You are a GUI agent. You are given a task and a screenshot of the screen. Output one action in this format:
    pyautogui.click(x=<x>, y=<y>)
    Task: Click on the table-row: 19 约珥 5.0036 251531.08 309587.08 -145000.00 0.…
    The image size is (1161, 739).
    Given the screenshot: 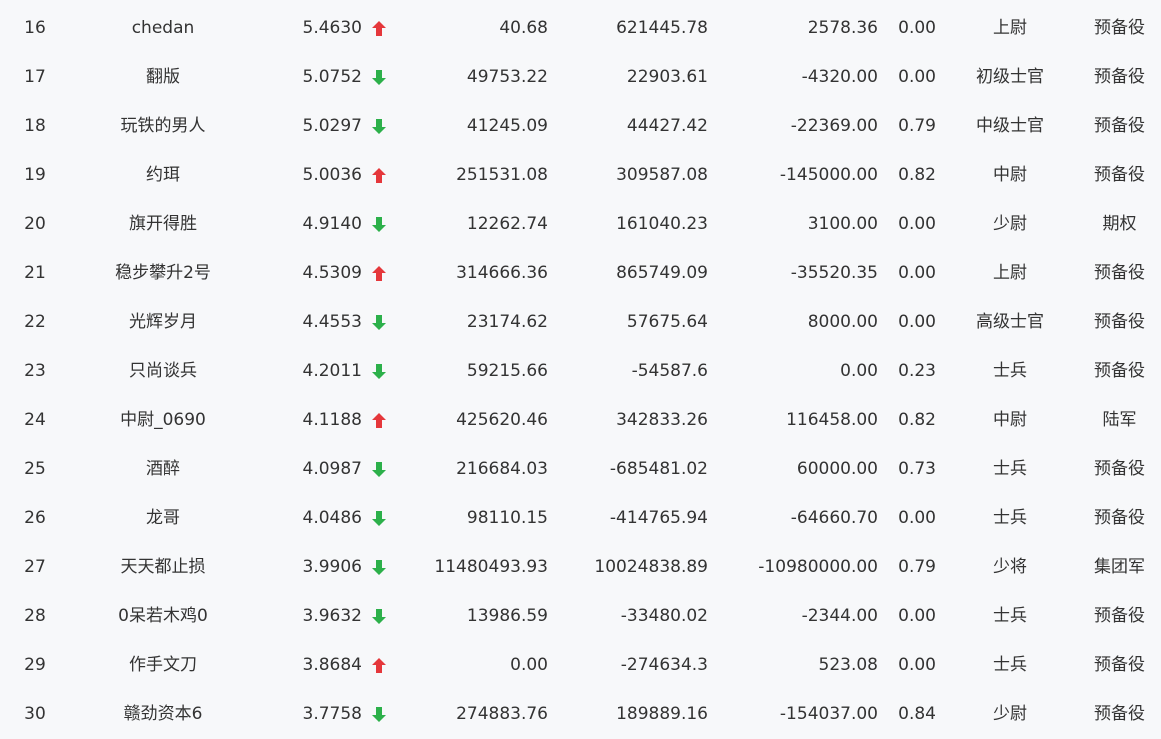 What is the action you would take?
    pyautogui.click(x=580, y=175)
    